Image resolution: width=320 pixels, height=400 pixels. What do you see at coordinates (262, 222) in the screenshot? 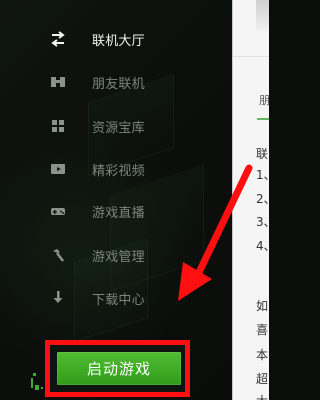
I see `panel-text-line: 3、` at bounding box center [262, 222].